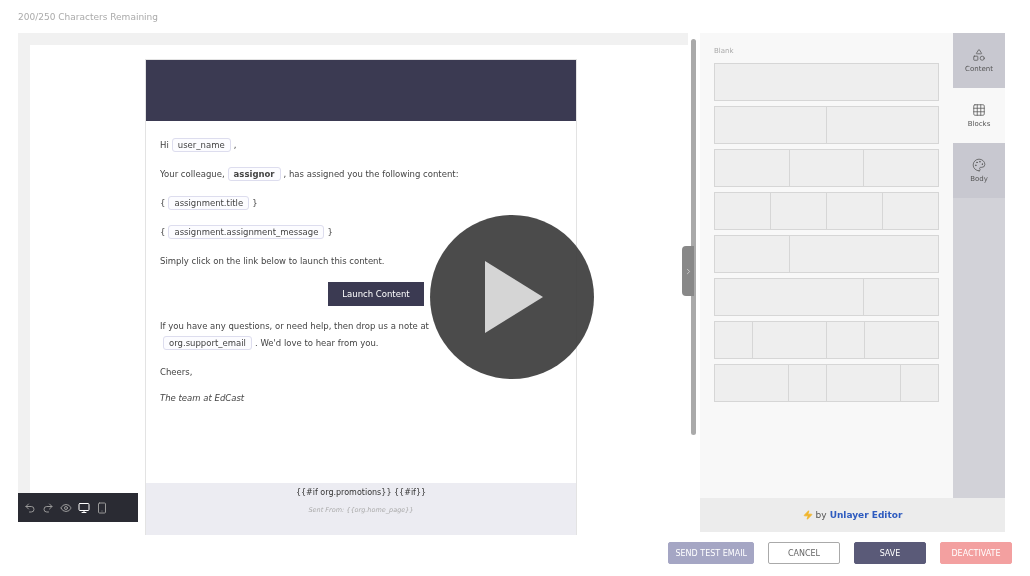  Describe the element at coordinates (979, 110) in the screenshot. I see `grid-icon` at that location.